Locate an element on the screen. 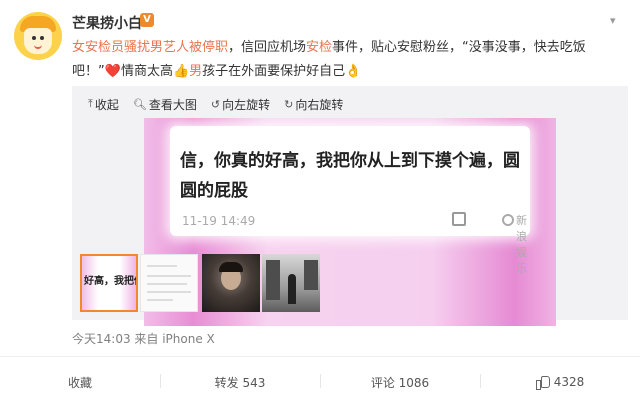  action-bar: 收藏 转发 543 评论 1086 4328 is located at coordinates (320, 382).